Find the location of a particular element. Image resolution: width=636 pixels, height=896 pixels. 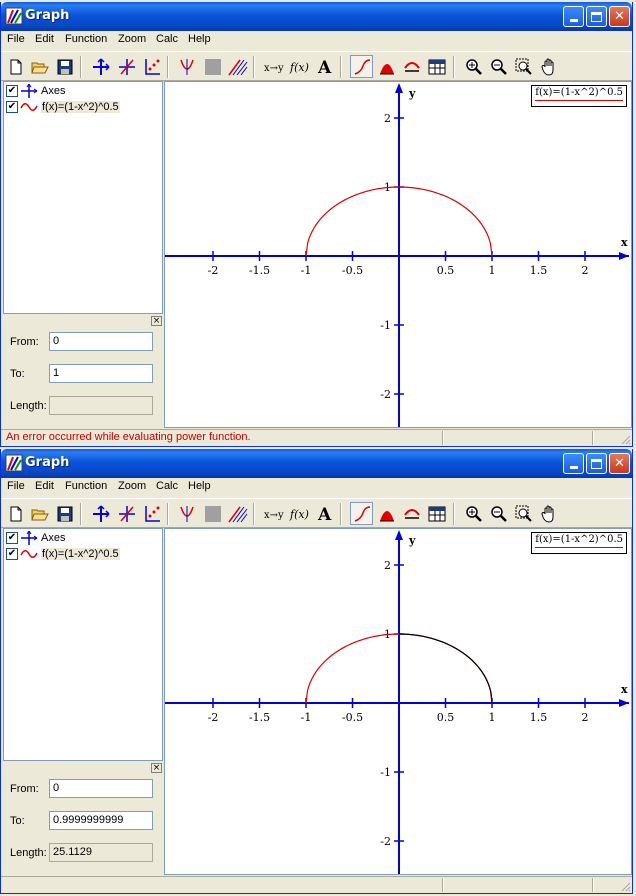

function-list-label: f(x)=(1-x^2)^0.5 is located at coordinates (80, 554).